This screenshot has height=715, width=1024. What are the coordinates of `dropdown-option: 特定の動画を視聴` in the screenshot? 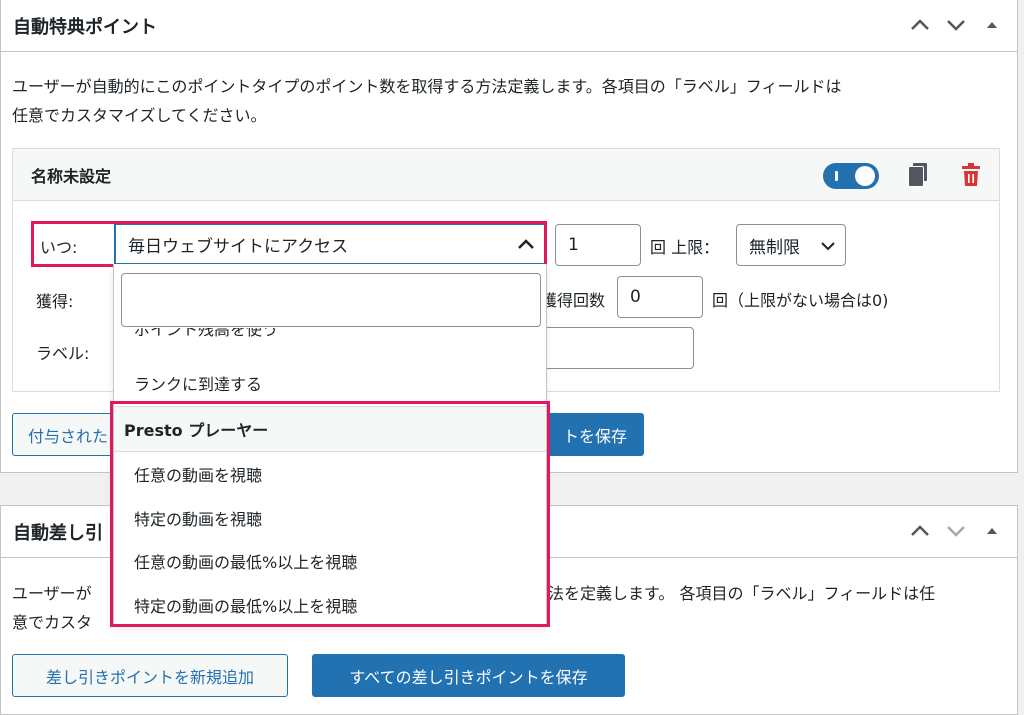 It's located at (198, 518).